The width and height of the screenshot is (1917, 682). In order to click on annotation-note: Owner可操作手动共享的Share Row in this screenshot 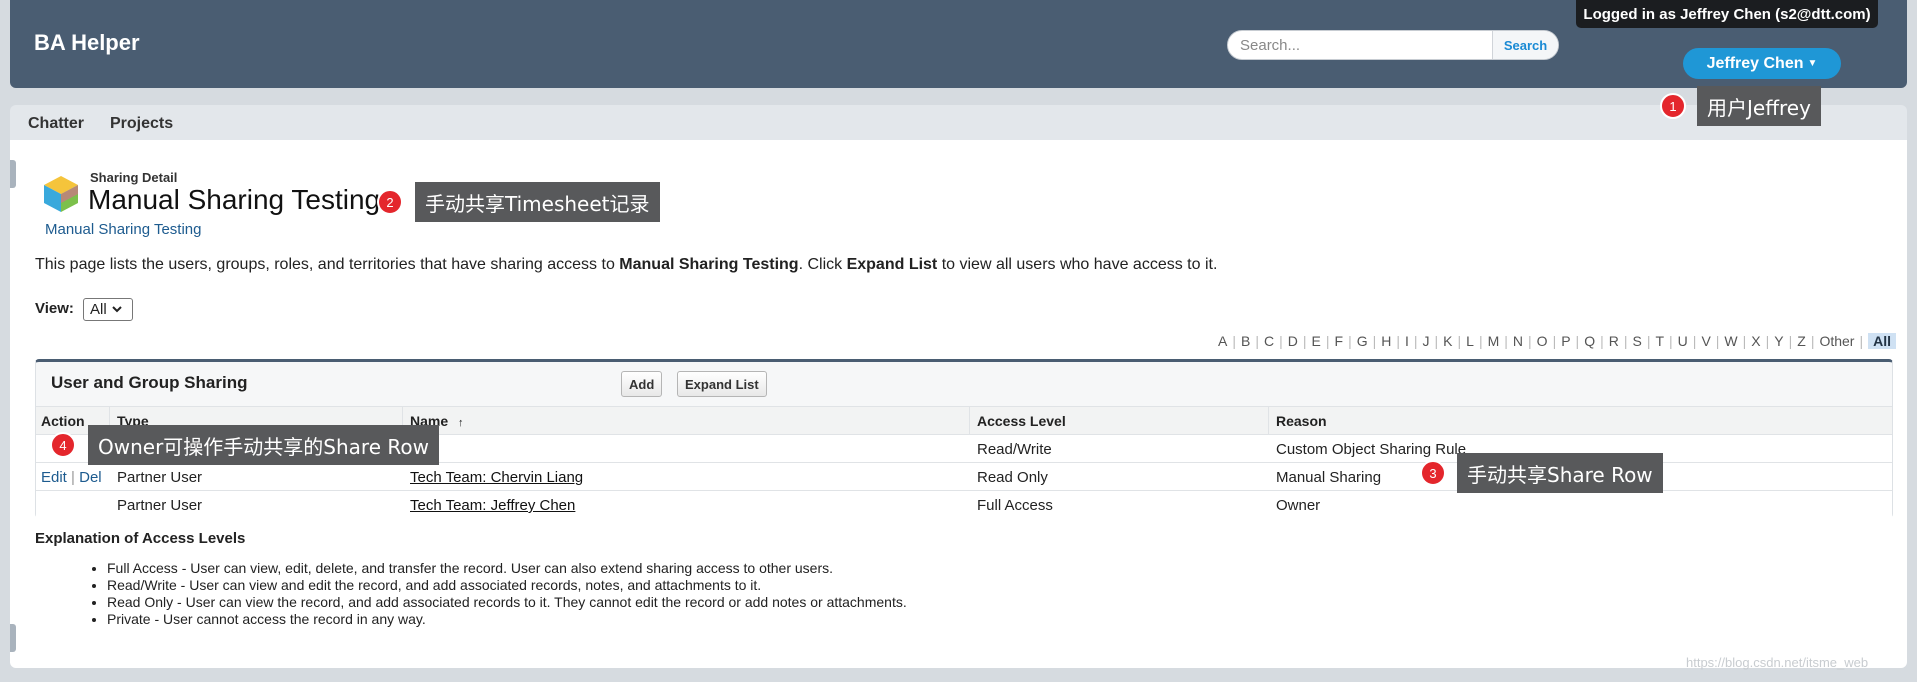, I will do `click(263, 445)`.